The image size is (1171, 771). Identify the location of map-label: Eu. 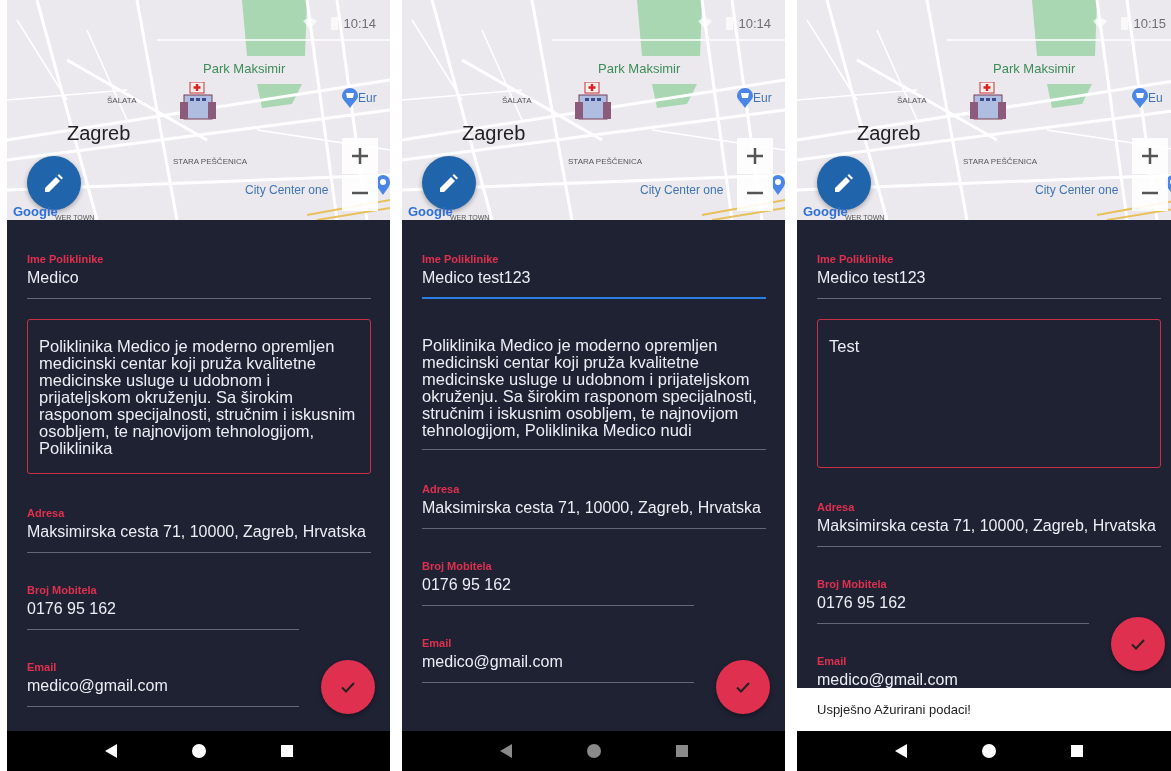
(1155, 98).